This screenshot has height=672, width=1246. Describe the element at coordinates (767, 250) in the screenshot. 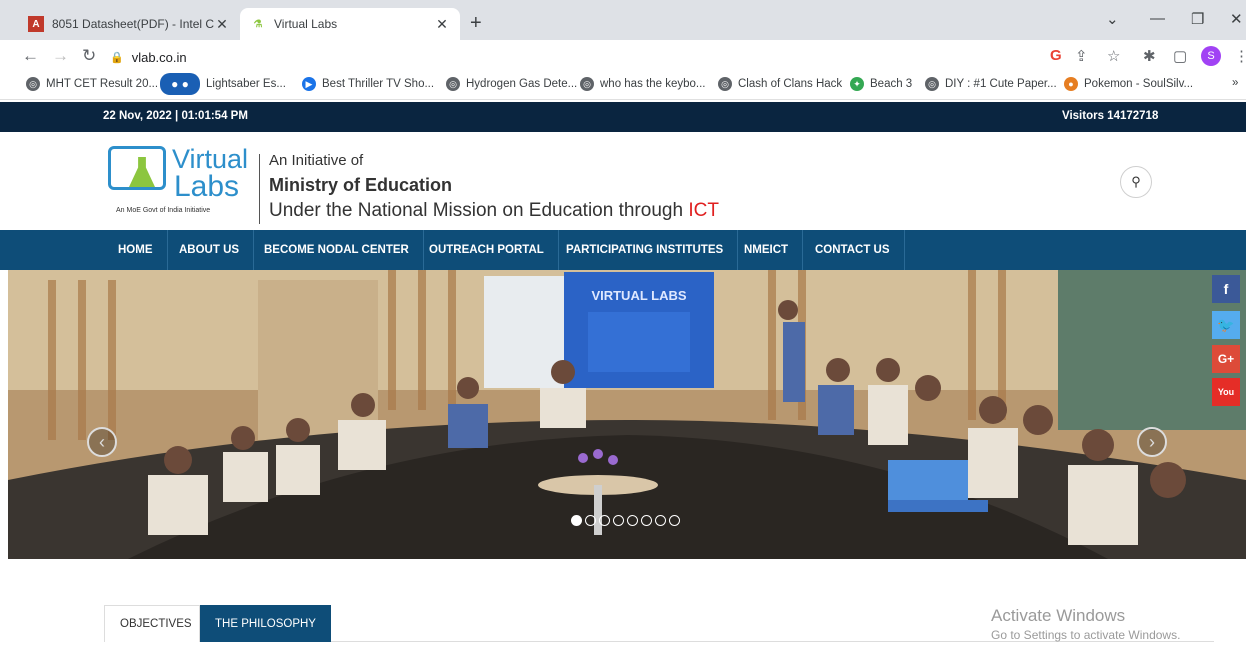

I see `nav-nmeict: NMEICT` at that location.